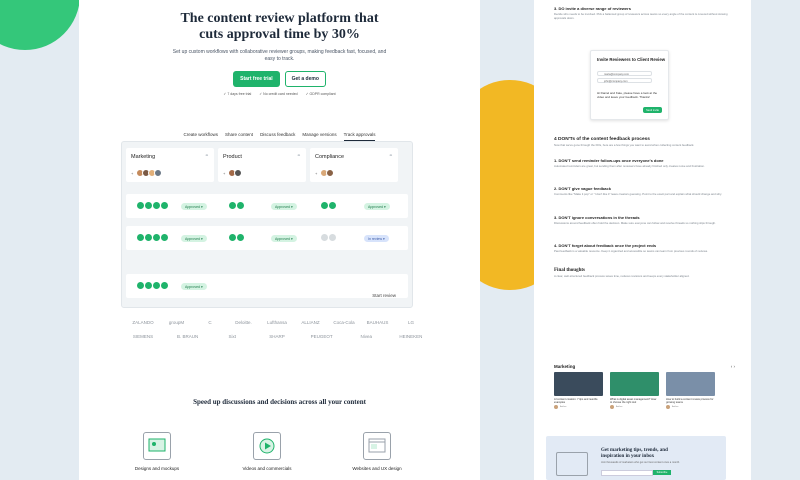 The height and width of the screenshot is (480, 800). I want to click on feature-label: Websites and UX design, so click(377, 468).